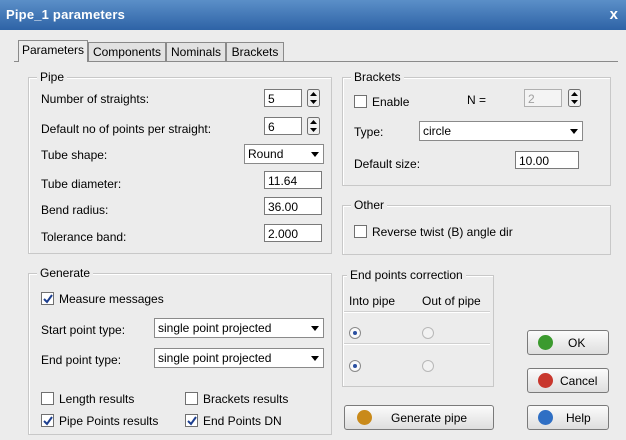 Image resolution: width=626 pixels, height=440 pixels. I want to click on default-points-spinner, so click(313, 126).